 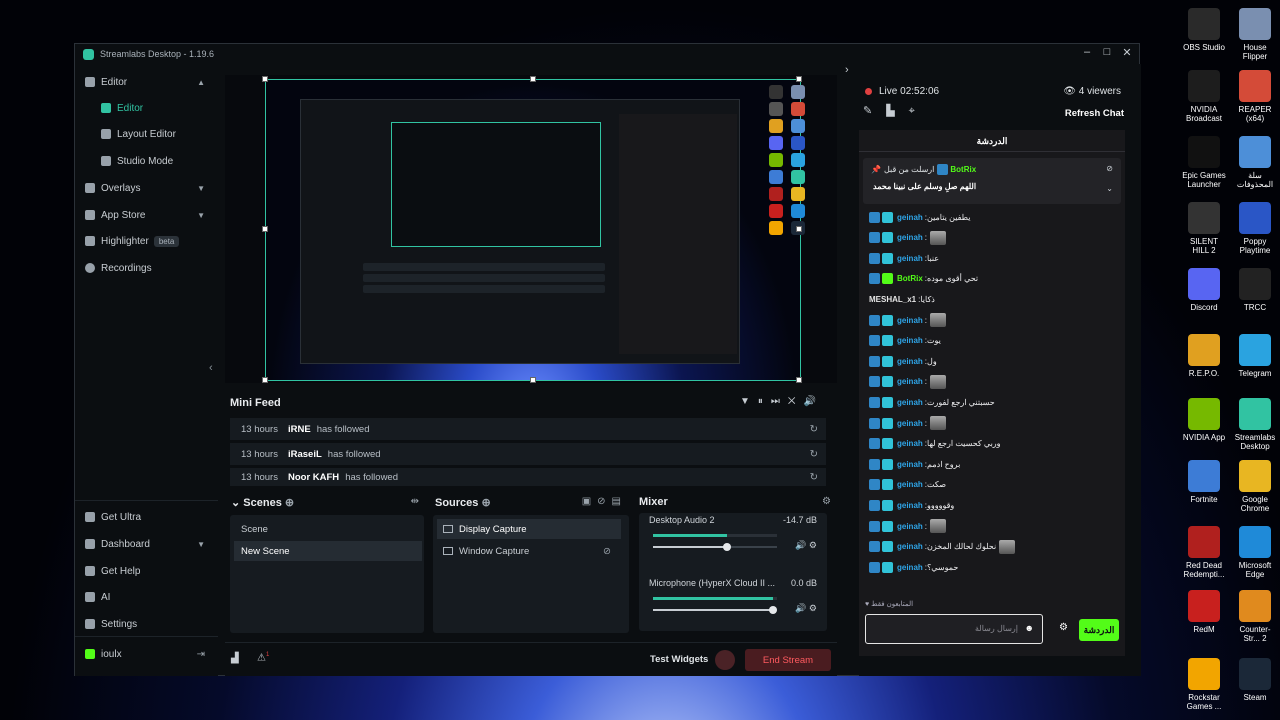 What do you see at coordinates (147, 268) in the screenshot?
I see `sidebar-item-recordings: Recordings` at bounding box center [147, 268].